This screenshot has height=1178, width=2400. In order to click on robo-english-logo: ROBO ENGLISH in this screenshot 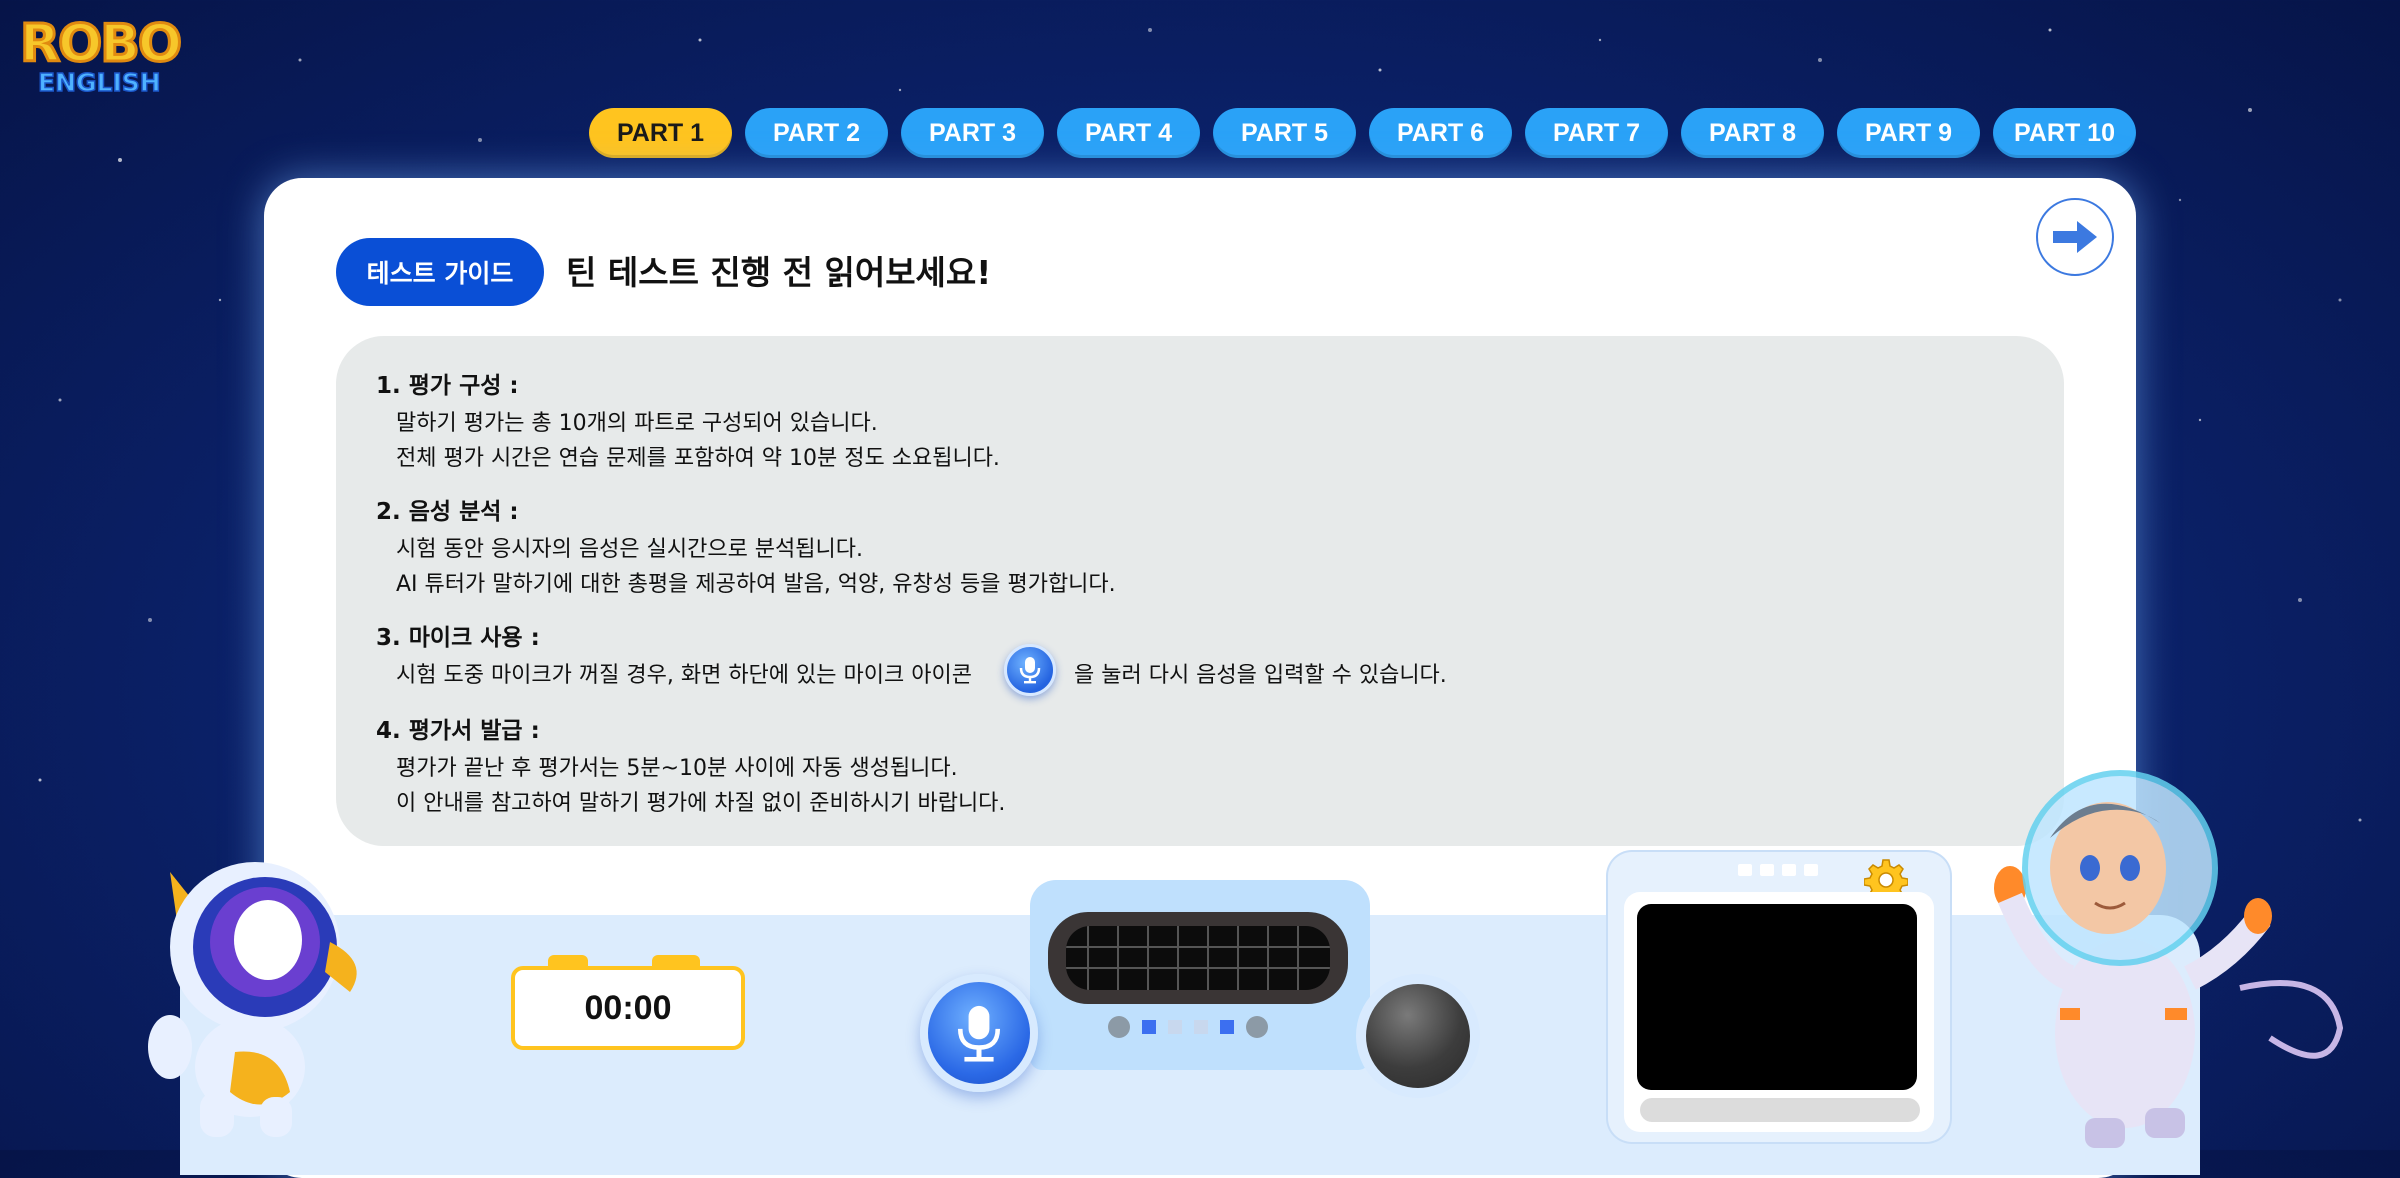, I will do `click(104, 56)`.